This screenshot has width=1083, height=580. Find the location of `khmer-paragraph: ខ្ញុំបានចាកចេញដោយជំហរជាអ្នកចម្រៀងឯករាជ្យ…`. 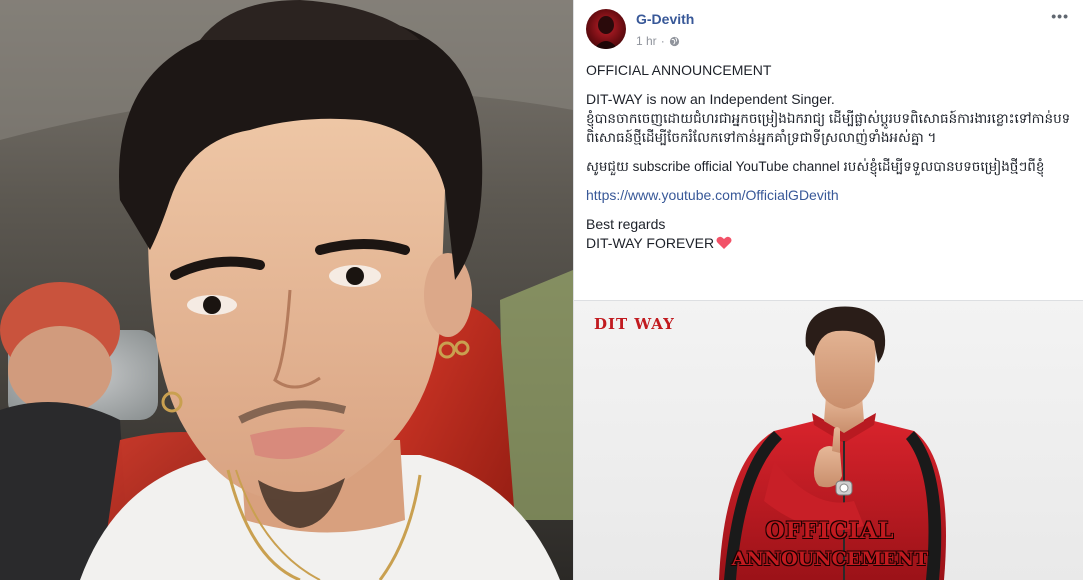

khmer-paragraph: ខ្ញុំបានចាកចេញដោយជំហរជាអ្នកចម្រៀងឯករាជ្យ… is located at coordinates (828, 128).